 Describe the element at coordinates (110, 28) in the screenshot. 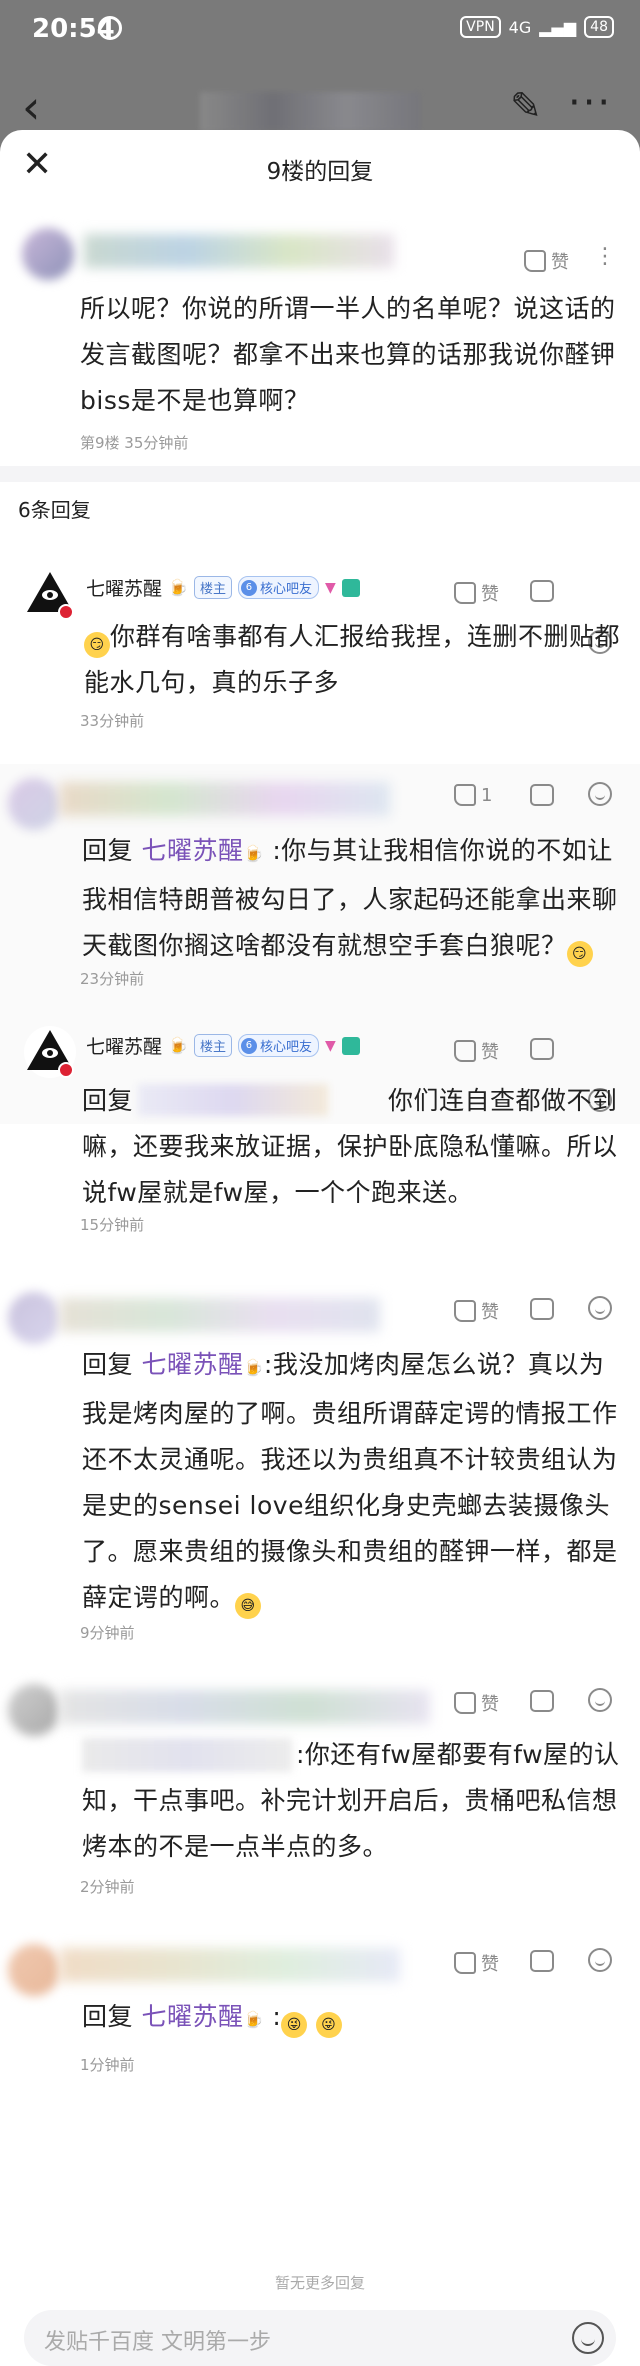

I see `alarm-icon` at that location.